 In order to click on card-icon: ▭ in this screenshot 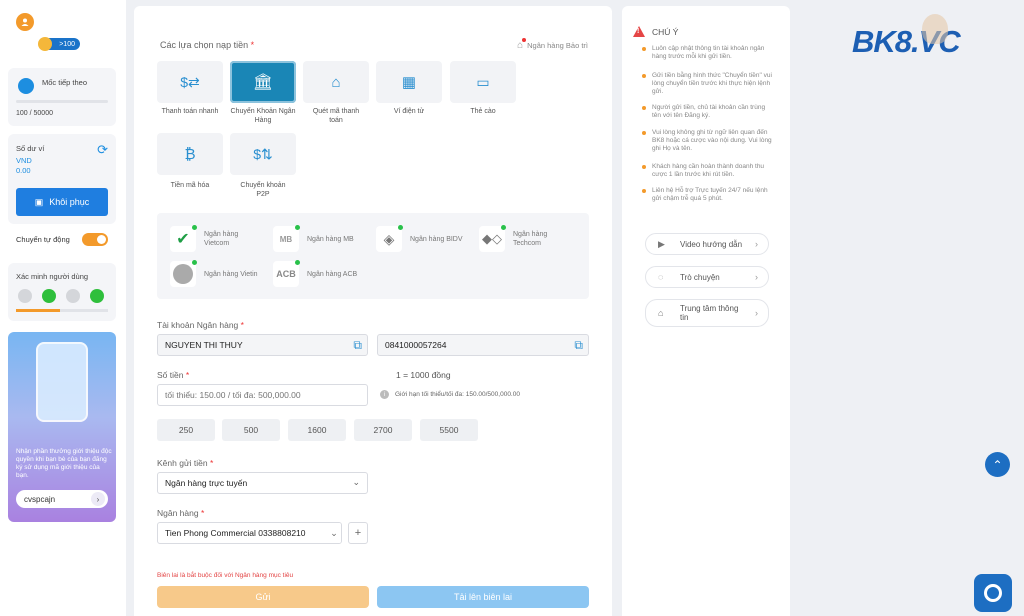, I will do `click(483, 81)`.